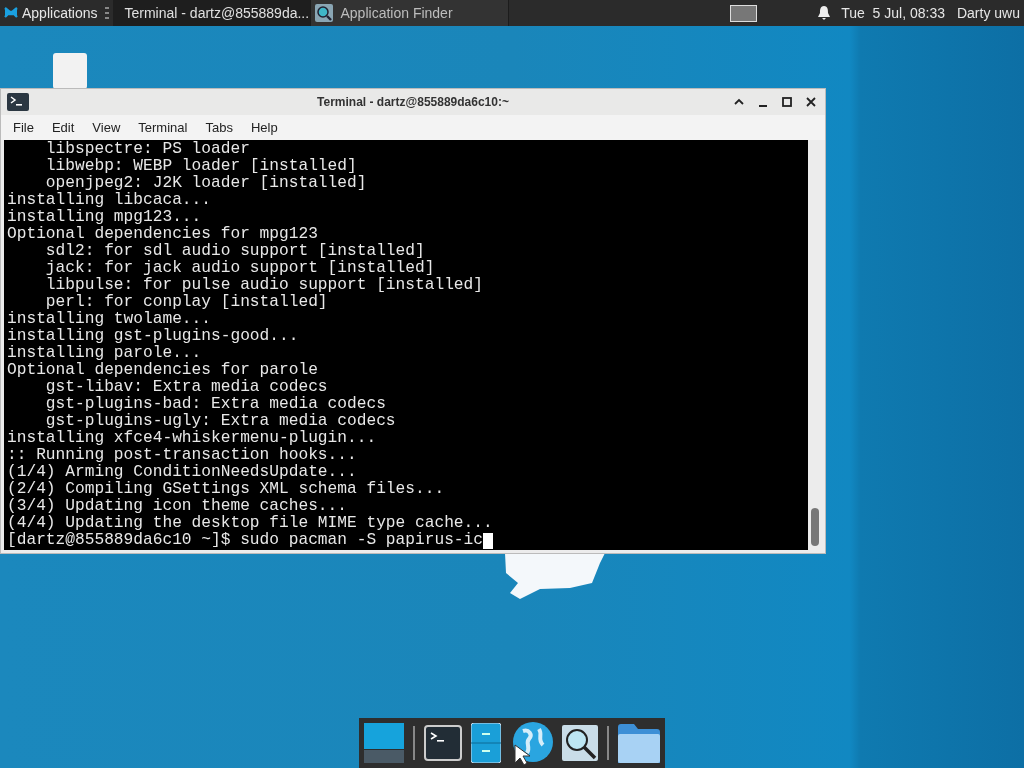  What do you see at coordinates (219, 127) in the screenshot?
I see `menu-item: Tabs` at bounding box center [219, 127].